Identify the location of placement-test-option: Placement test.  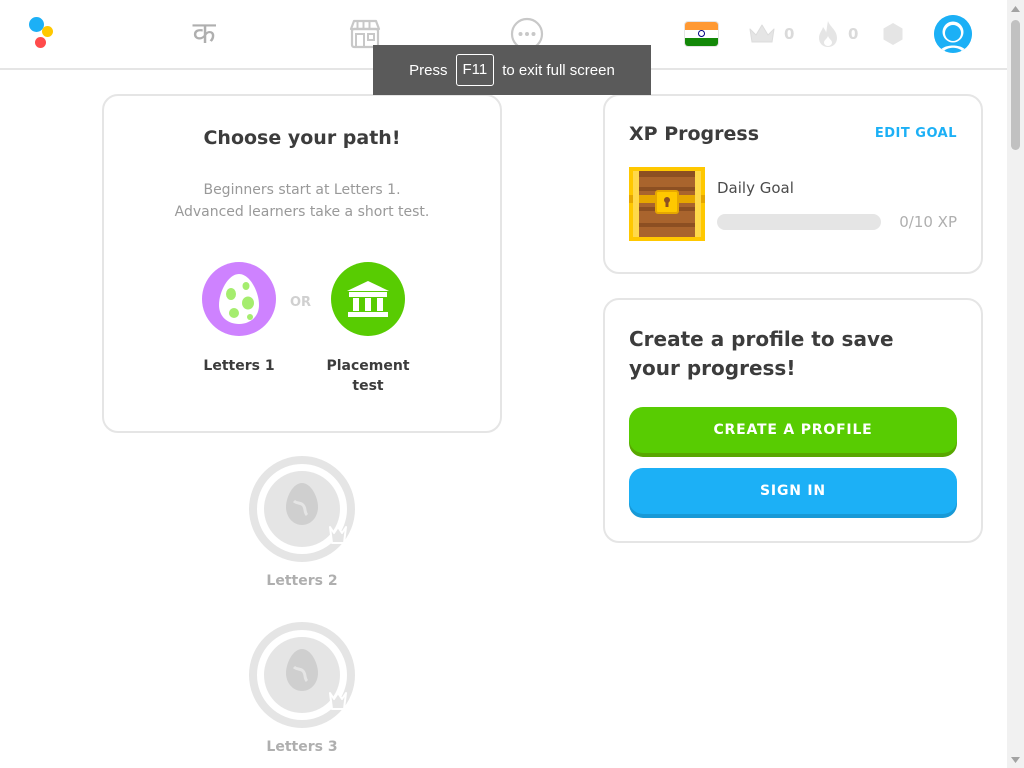
(368, 329).